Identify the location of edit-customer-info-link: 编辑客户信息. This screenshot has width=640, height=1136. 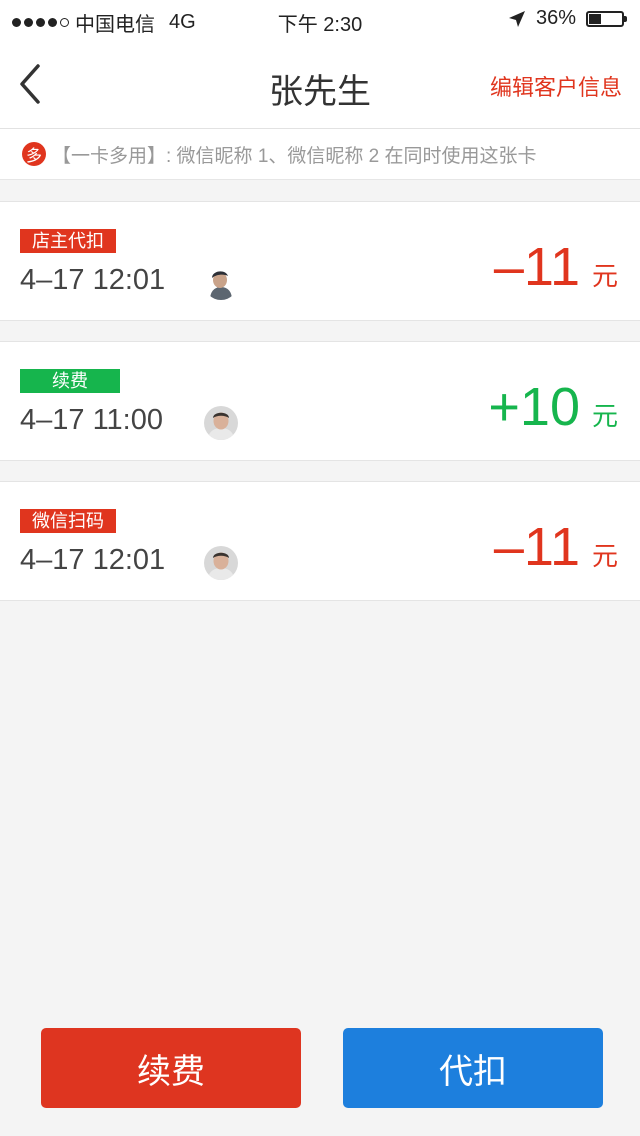
(556, 86).